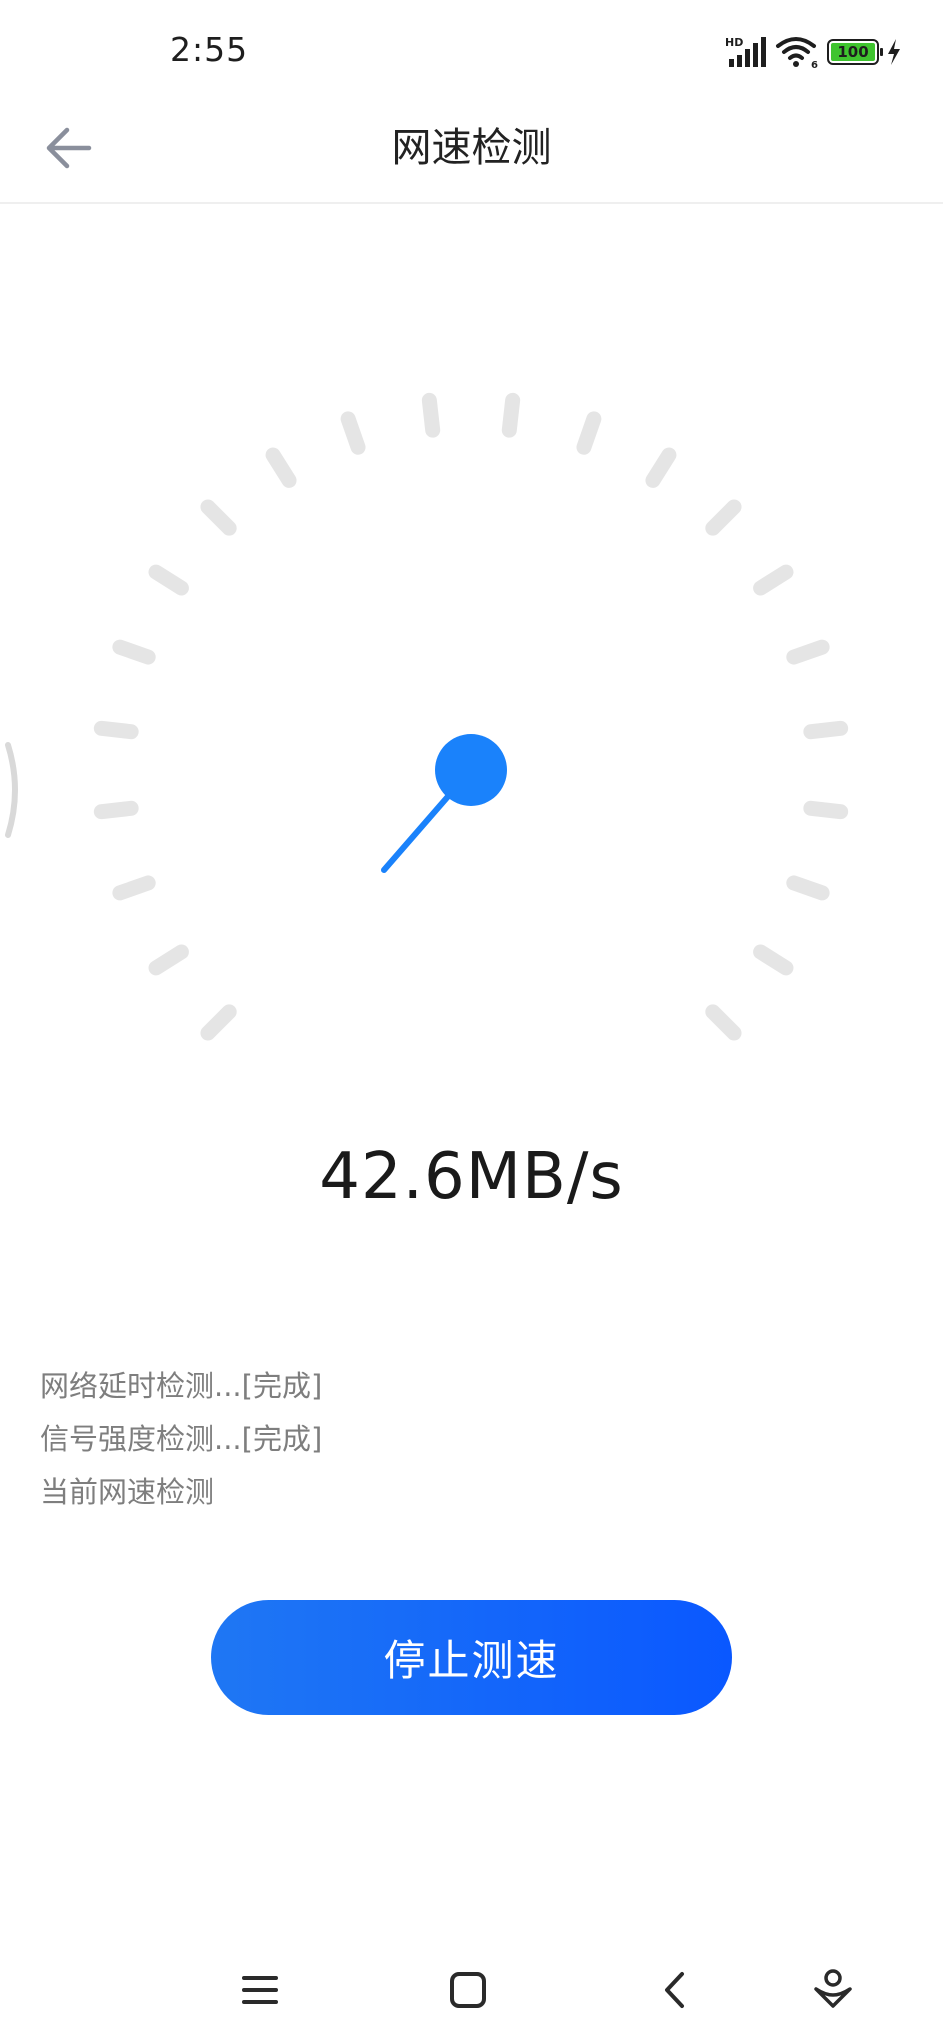  Describe the element at coordinates (181, 1386) in the screenshot. I see `log-latency: 网络延时检测...[完成]` at that location.